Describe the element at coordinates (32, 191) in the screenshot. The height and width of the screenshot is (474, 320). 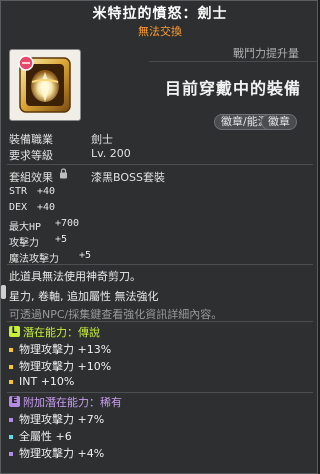
I see `stat-row: STR +40` at that location.